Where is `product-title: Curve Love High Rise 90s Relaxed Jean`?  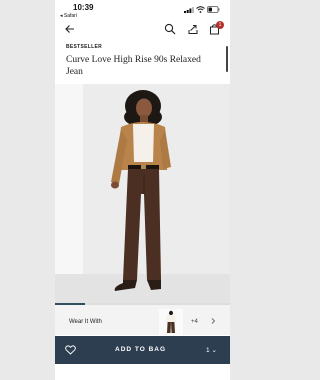 product-title: Curve Love High Rise 90s Relaxed Jean is located at coordinates (133, 66).